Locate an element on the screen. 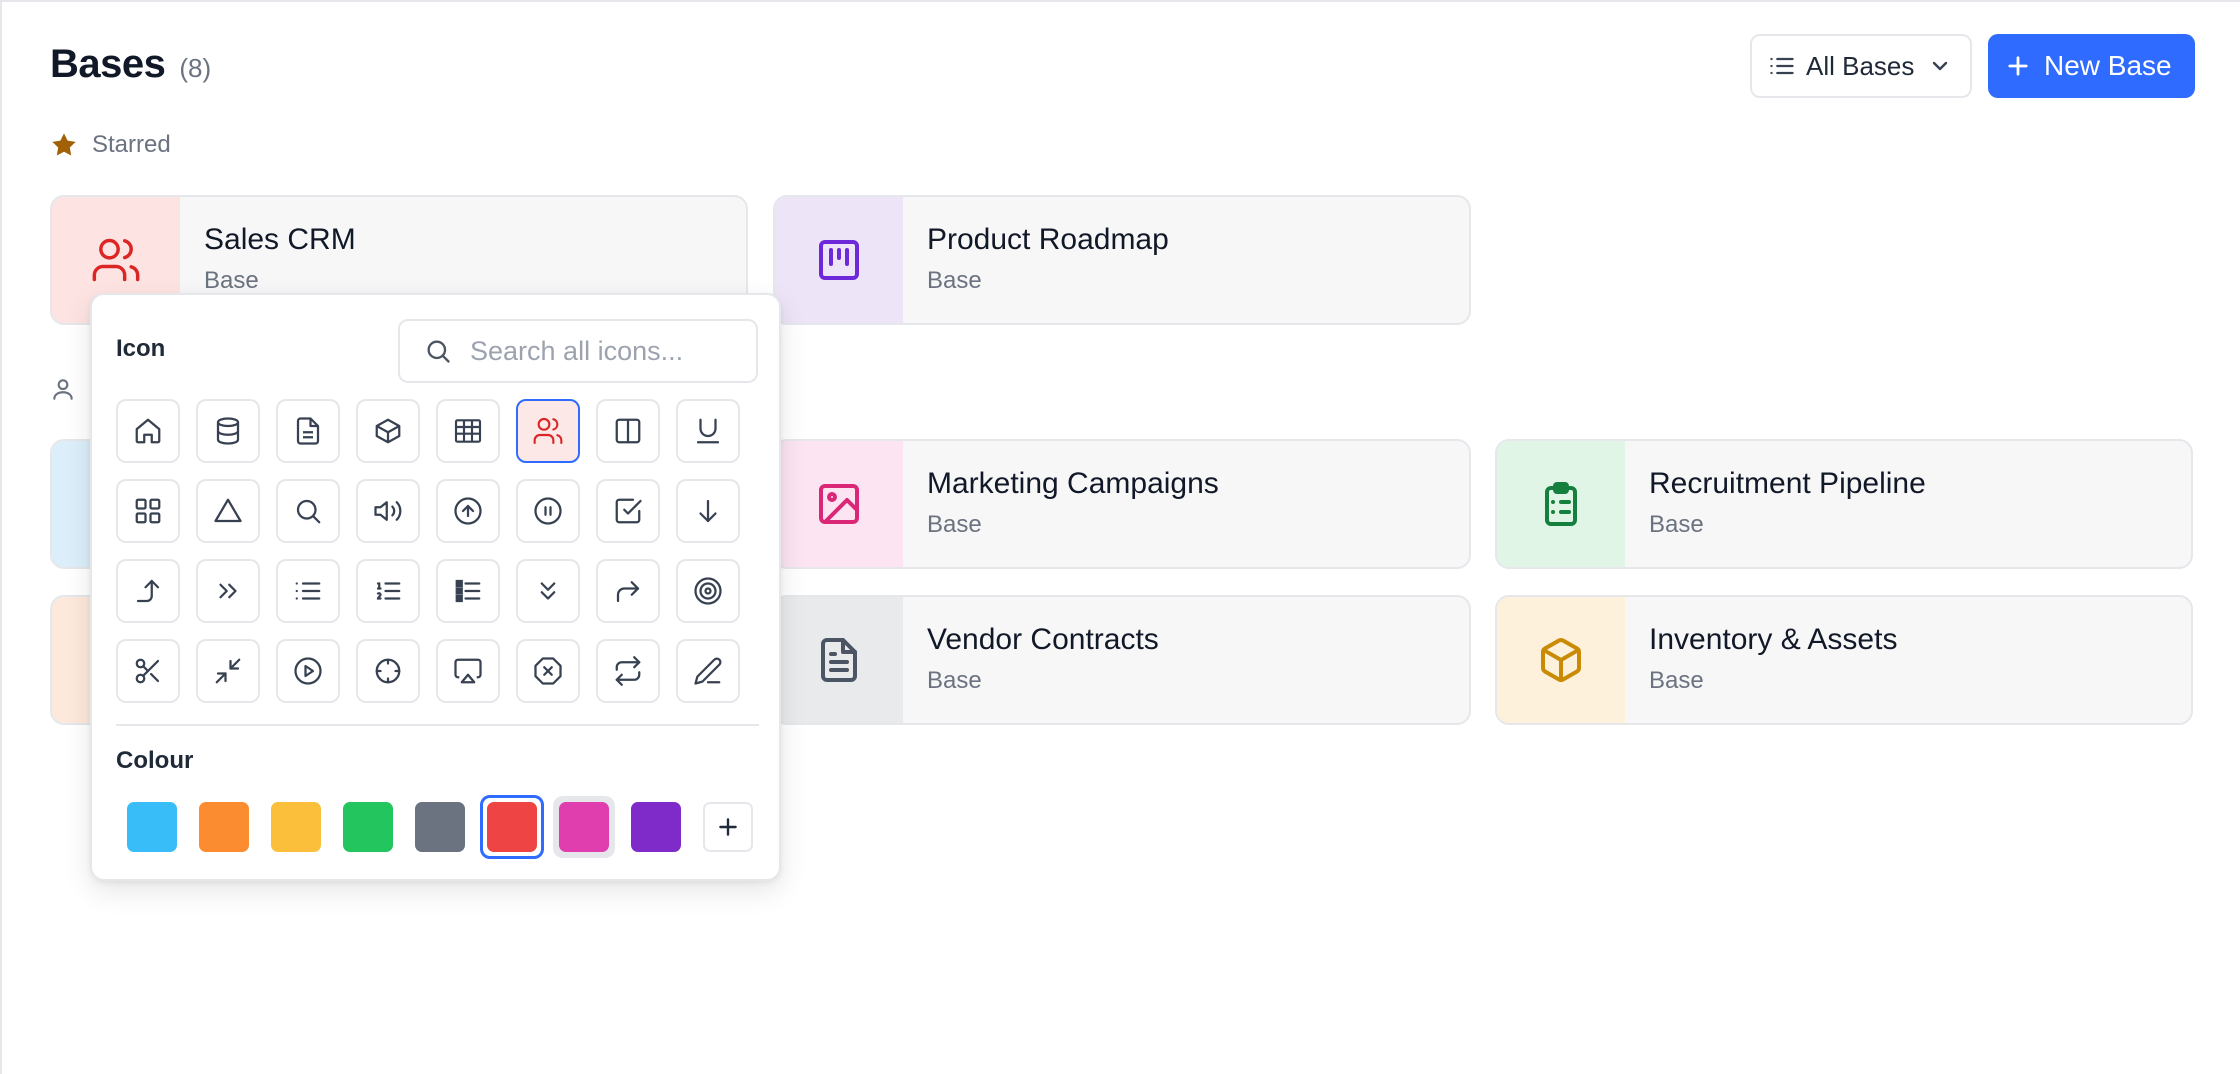 The width and height of the screenshot is (2240, 1074). base-card-recruitment-pipeline: Recruitment Pipeline Base is located at coordinates (1844, 504).